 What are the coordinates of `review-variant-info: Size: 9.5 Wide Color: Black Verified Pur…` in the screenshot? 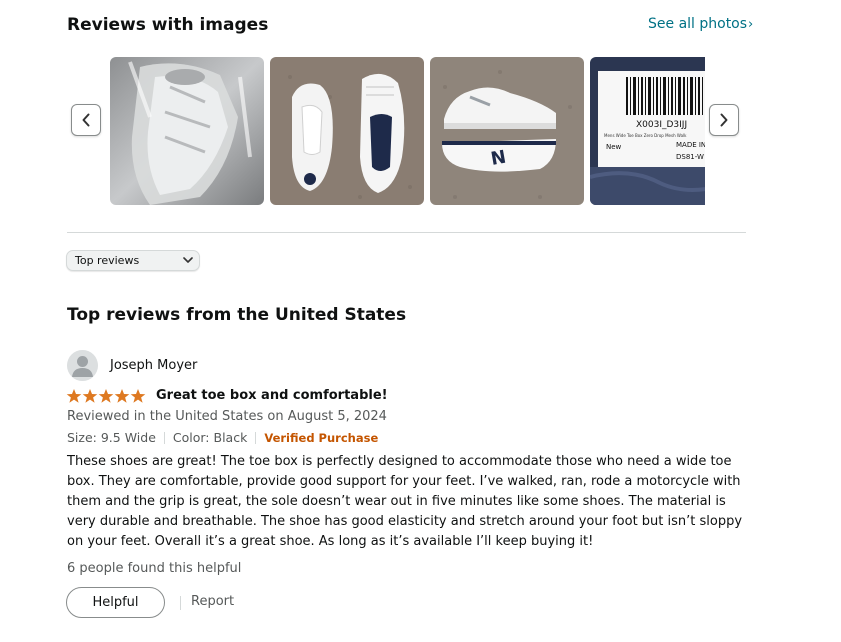 It's located at (222, 437).